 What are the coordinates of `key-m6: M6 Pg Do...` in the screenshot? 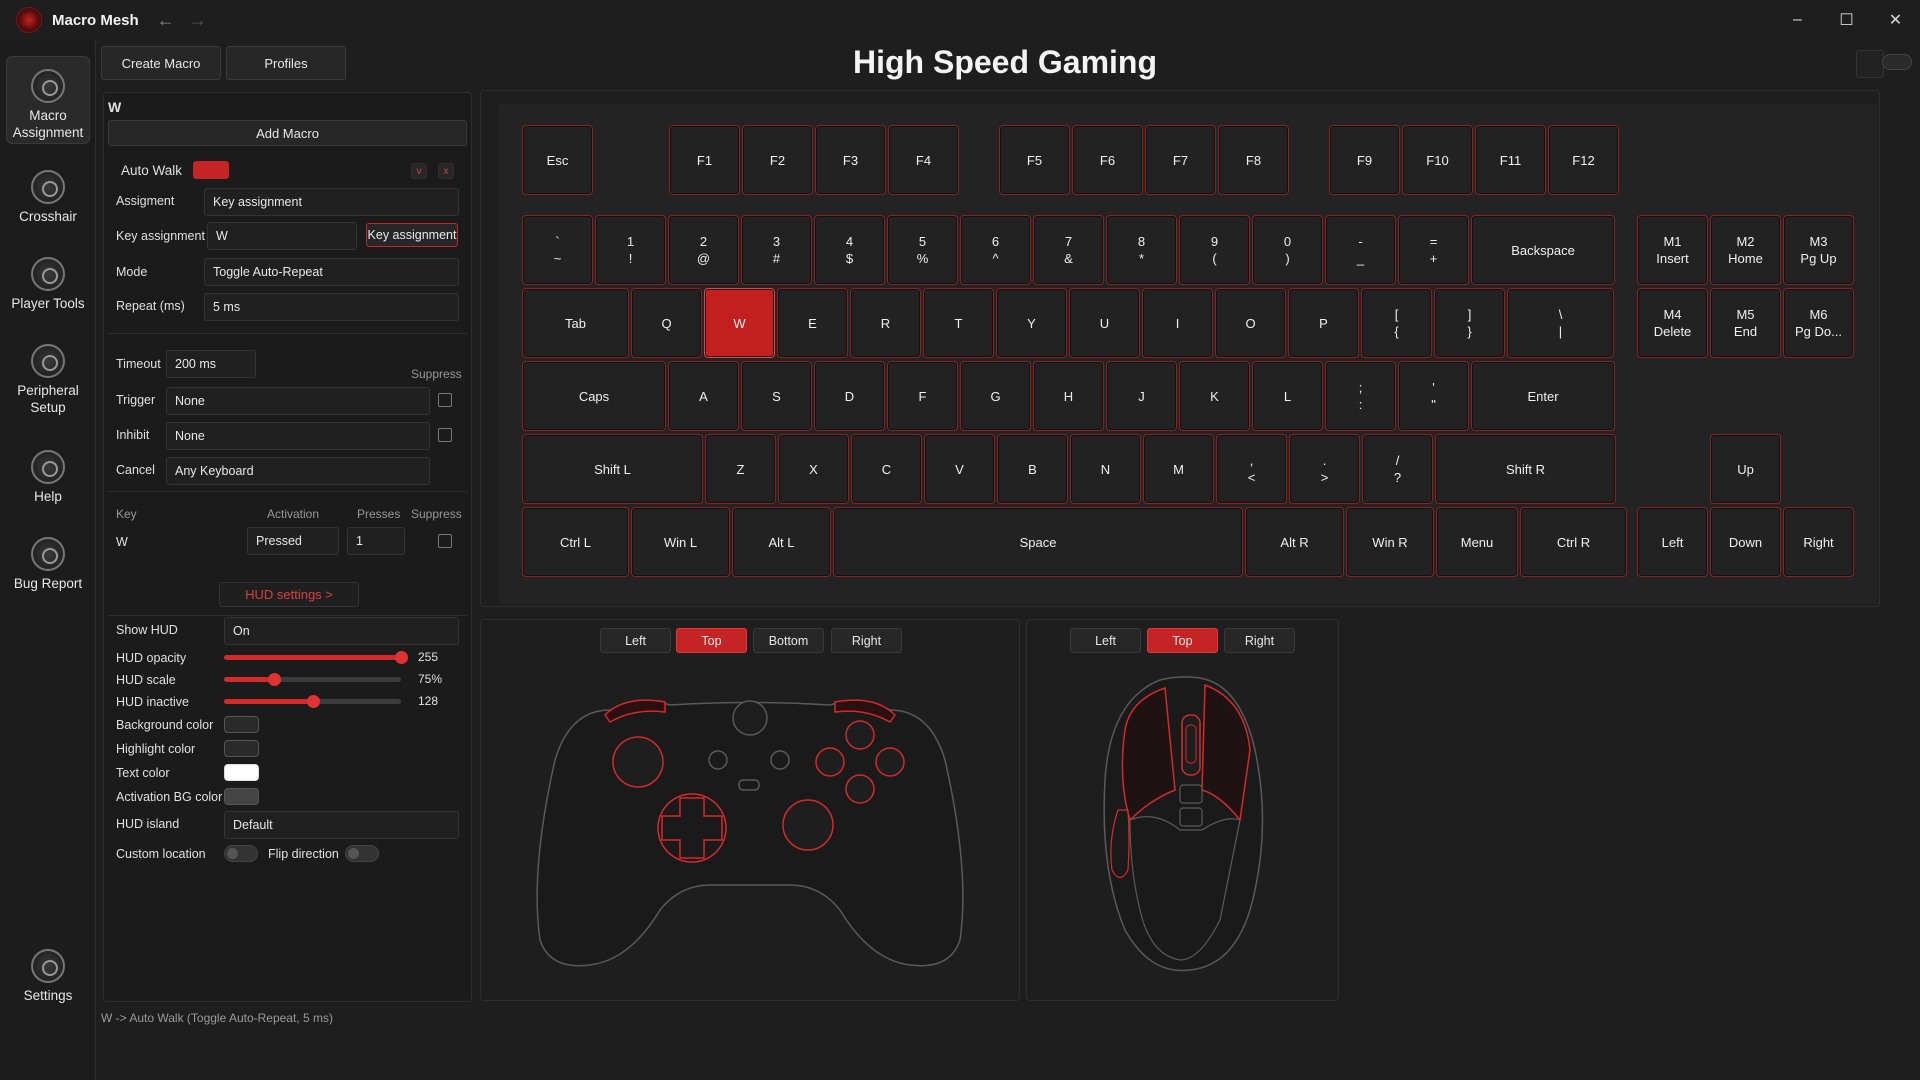 It's located at (1818, 323).